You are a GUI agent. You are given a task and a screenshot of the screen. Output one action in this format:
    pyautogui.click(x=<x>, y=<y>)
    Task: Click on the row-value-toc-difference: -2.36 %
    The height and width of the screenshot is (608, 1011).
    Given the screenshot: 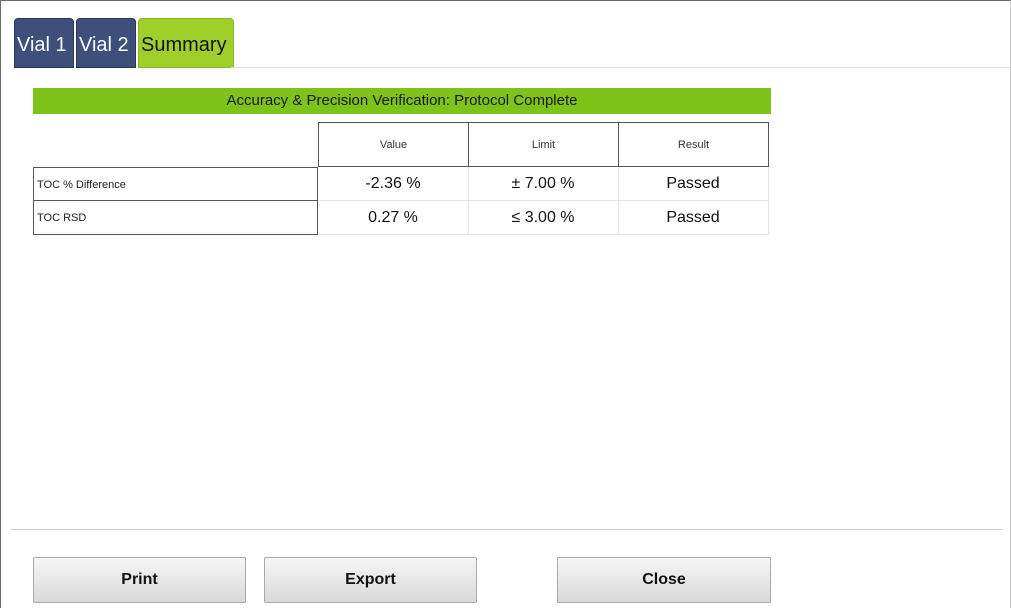 What is the action you would take?
    pyautogui.click(x=393, y=184)
    